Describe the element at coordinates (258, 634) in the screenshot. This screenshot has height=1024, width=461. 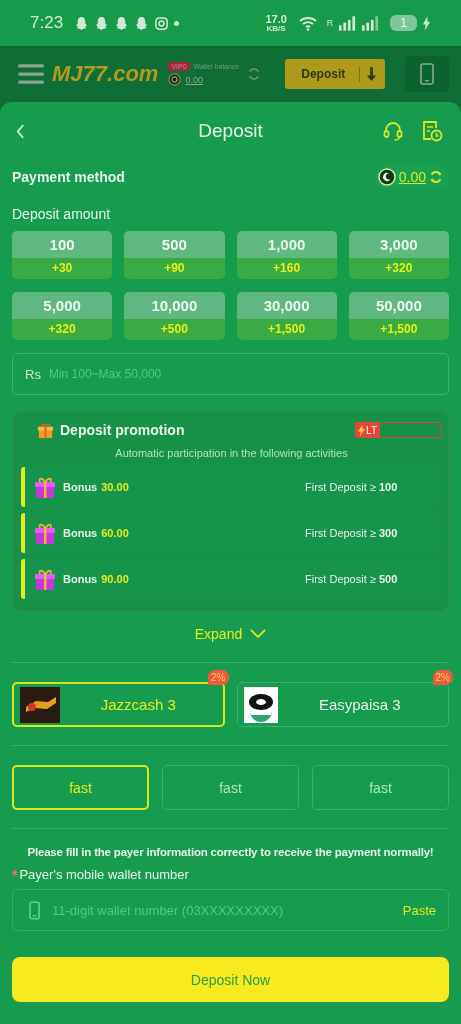
I see `chevron-icon` at that location.